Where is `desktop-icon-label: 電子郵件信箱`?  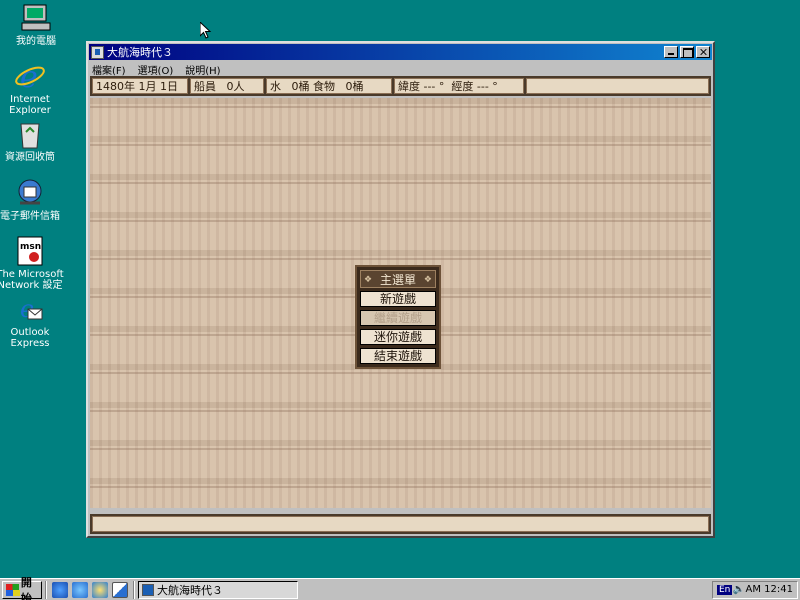
desktop-icon-label: 電子郵件信箱 is located at coordinates (30, 216).